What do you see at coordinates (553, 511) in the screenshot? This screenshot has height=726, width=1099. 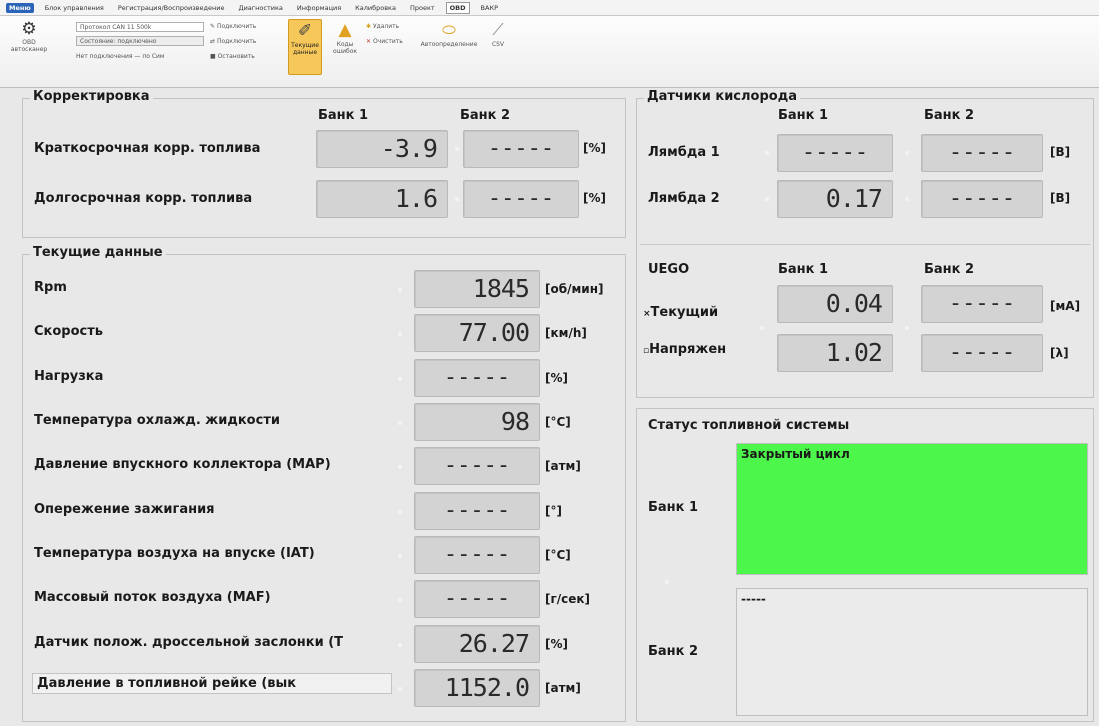 I see `current-row-unit: [°]` at bounding box center [553, 511].